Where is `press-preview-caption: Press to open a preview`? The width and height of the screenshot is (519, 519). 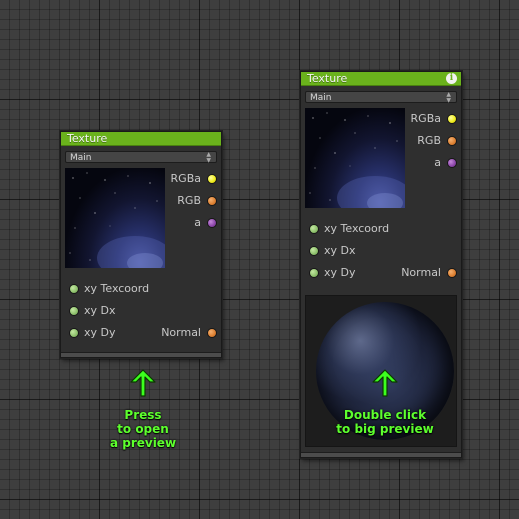 press-preview-caption: Press to open a preview is located at coordinates (143, 429).